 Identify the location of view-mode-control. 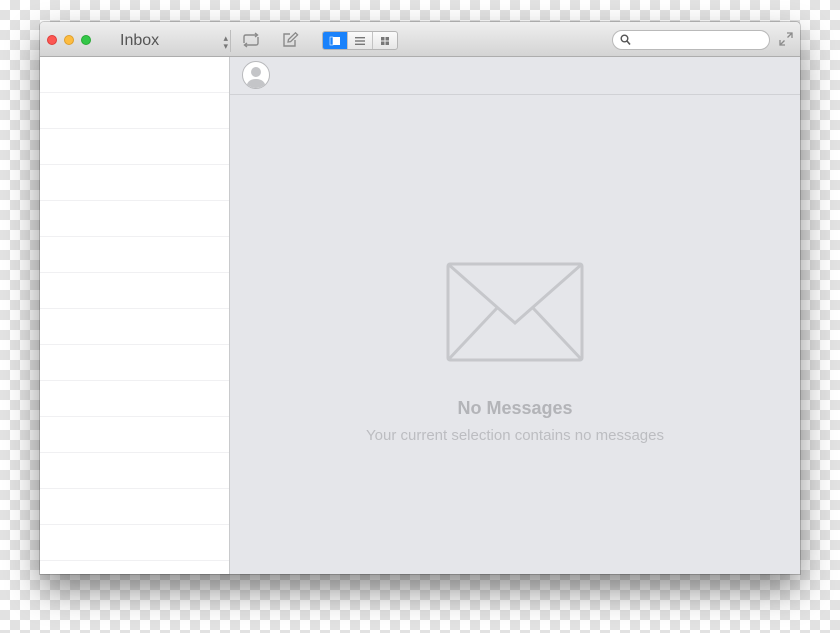
(360, 40).